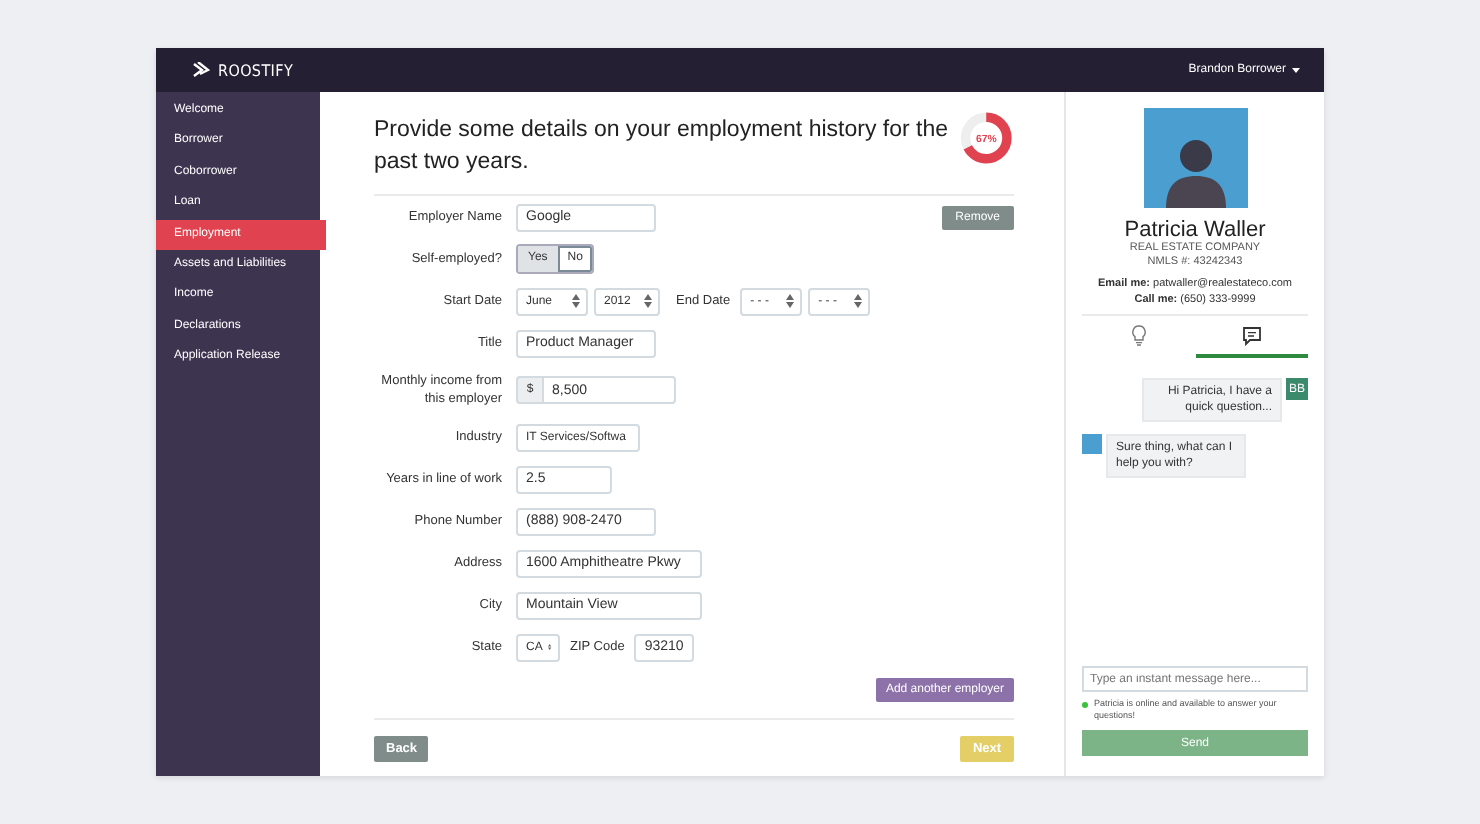 This screenshot has height=824, width=1480. What do you see at coordinates (1195, 230) in the screenshot?
I see `agent-name: Patricia Waller` at bounding box center [1195, 230].